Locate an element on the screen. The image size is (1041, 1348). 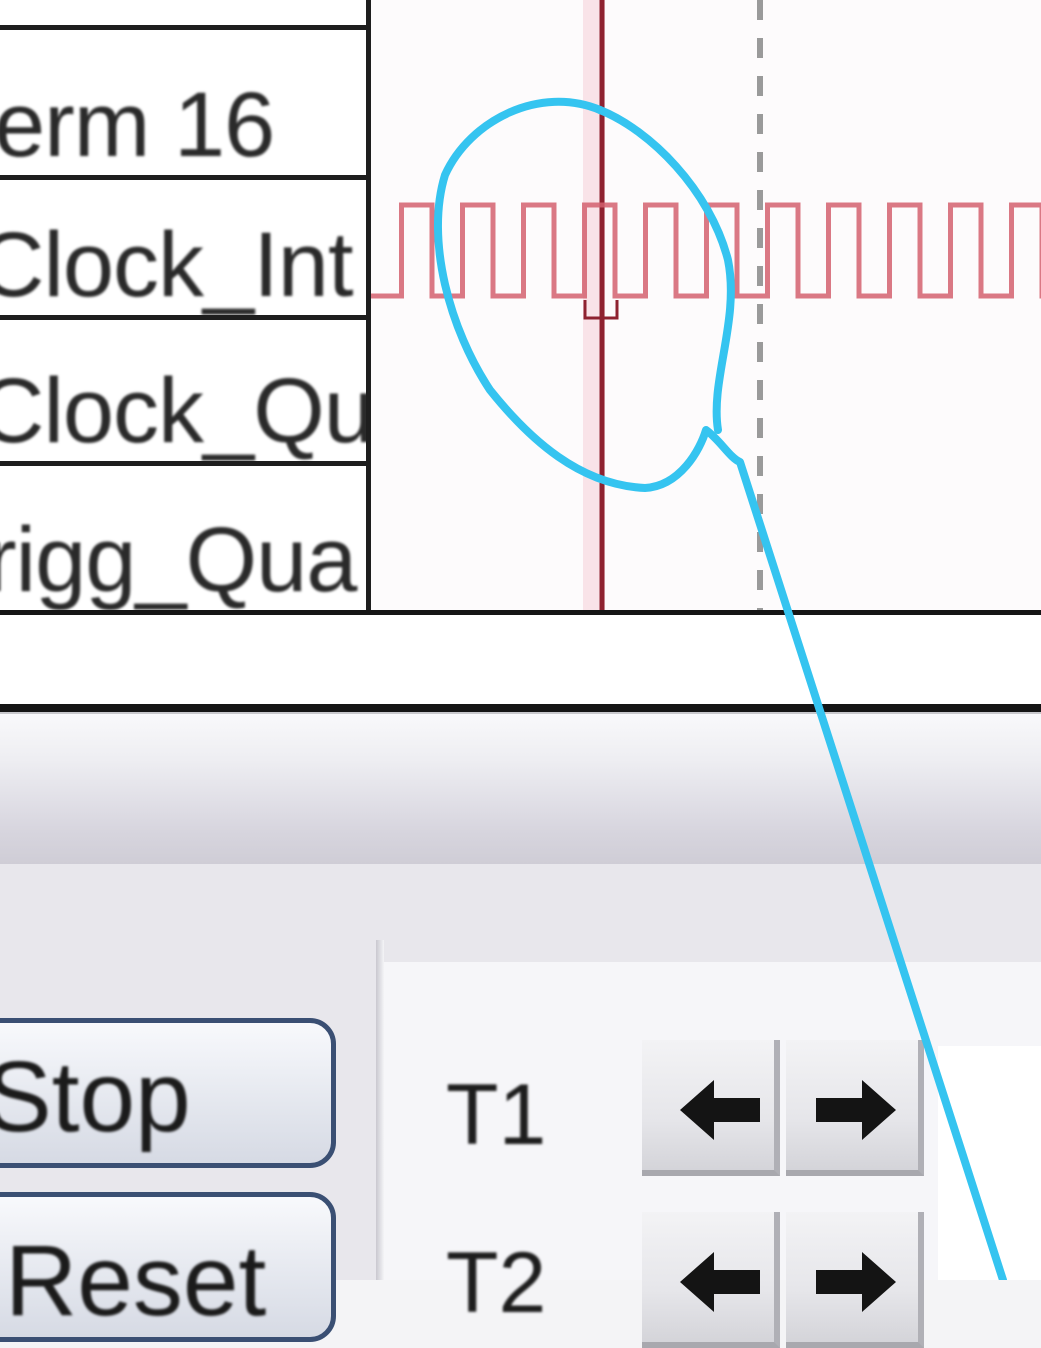
signal-label: rigg_Qua is located at coordinates (178, 559).